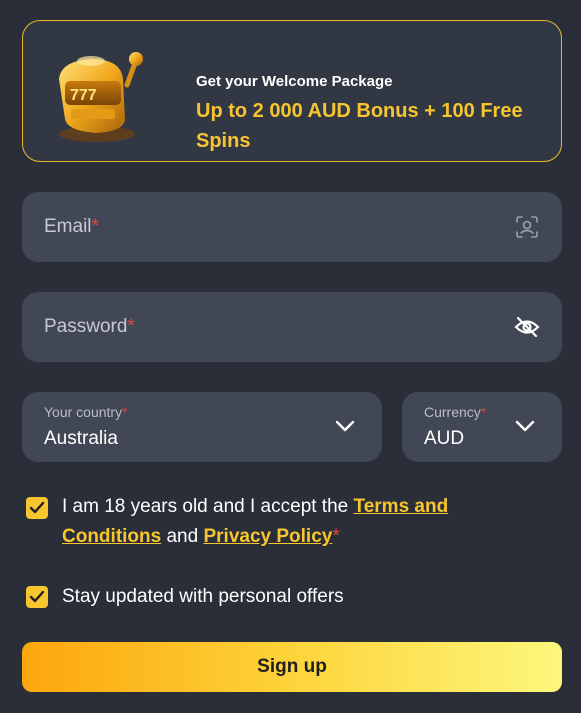 This screenshot has width=581, height=713. What do you see at coordinates (81, 438) in the screenshot?
I see `country-value: Australia` at bounding box center [81, 438].